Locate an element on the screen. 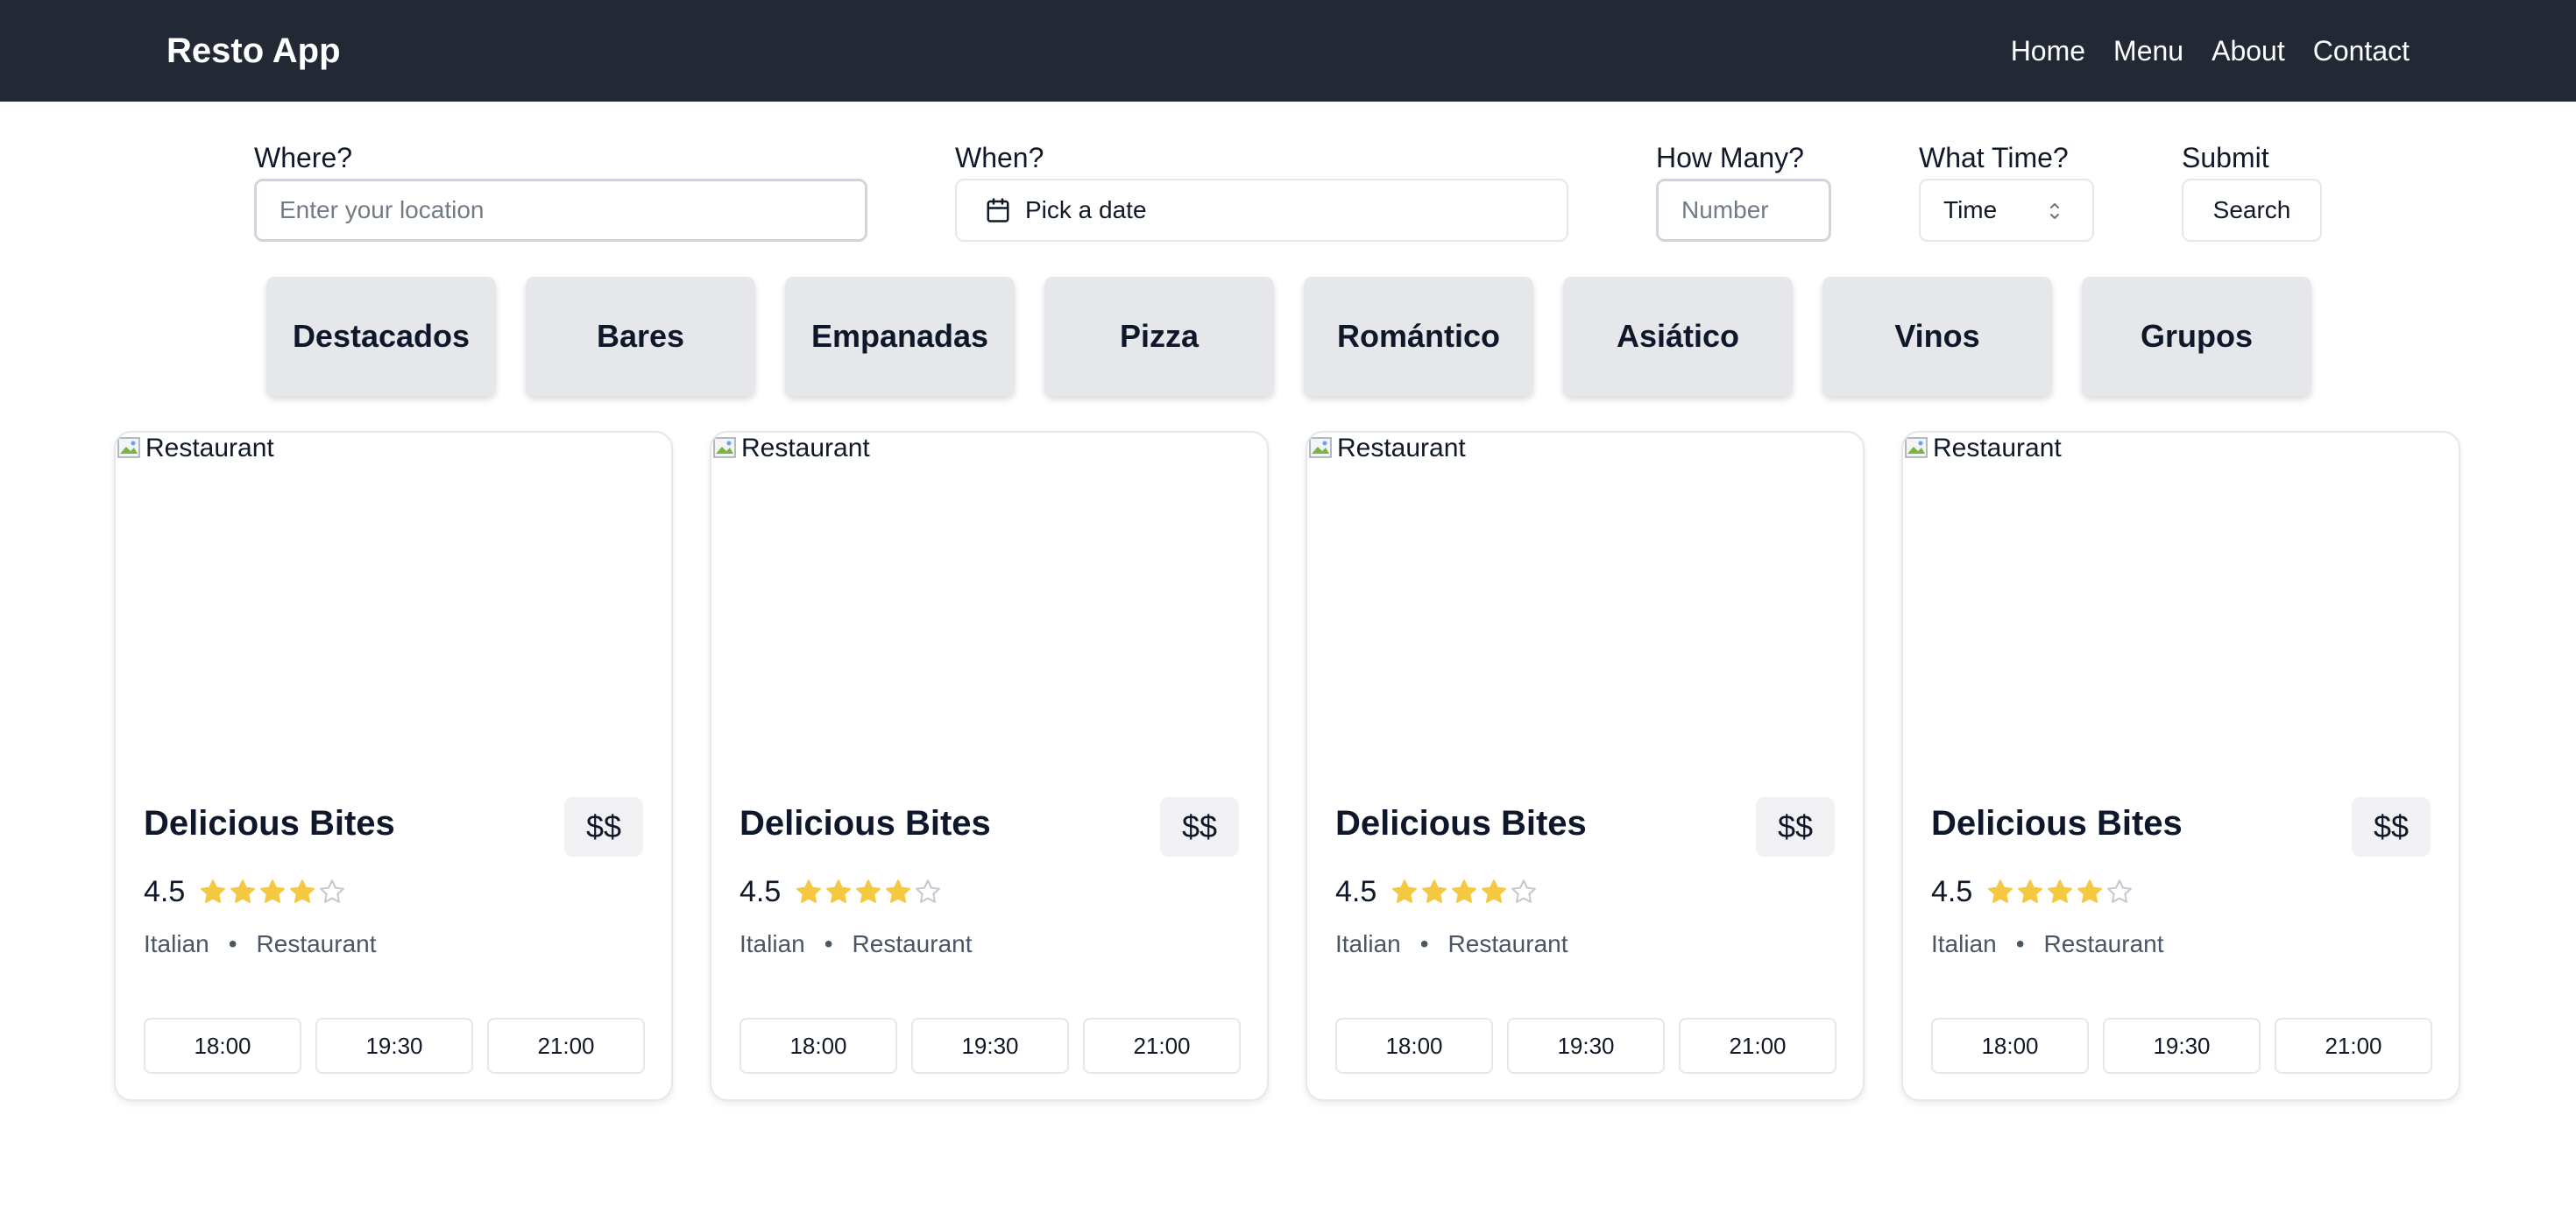 This screenshot has height=1221, width=2576. when-label: When? is located at coordinates (999, 157).